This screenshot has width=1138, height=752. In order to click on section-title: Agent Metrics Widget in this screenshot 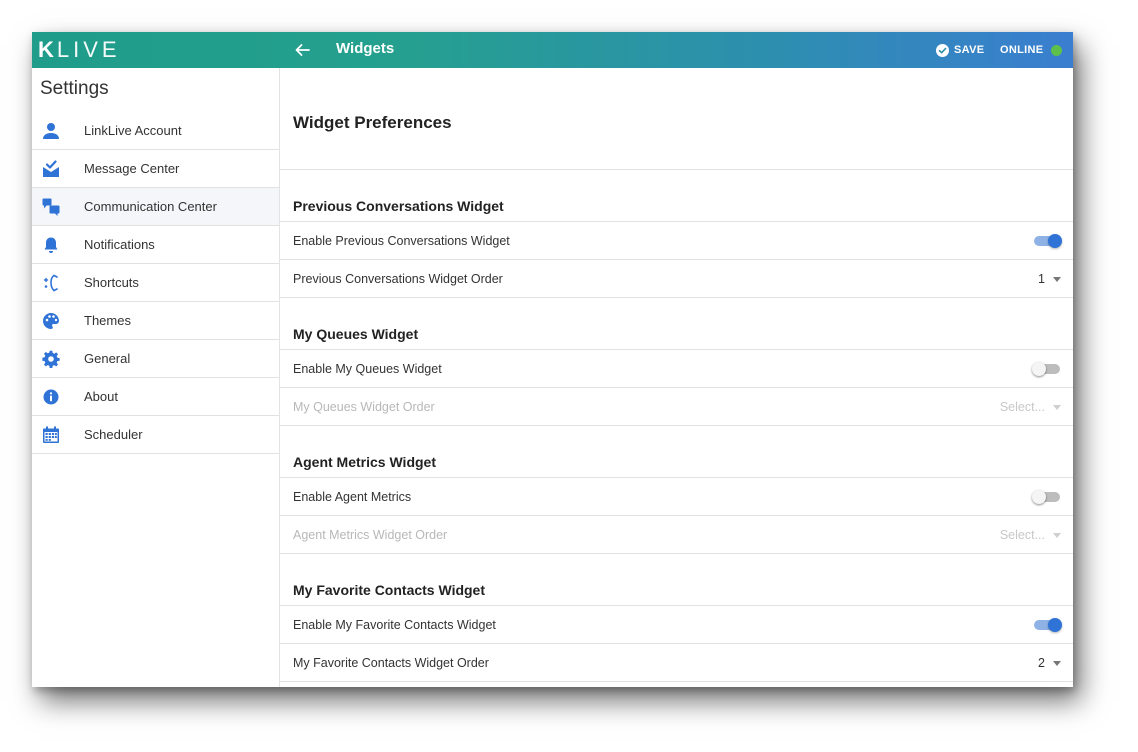, I will do `click(364, 462)`.